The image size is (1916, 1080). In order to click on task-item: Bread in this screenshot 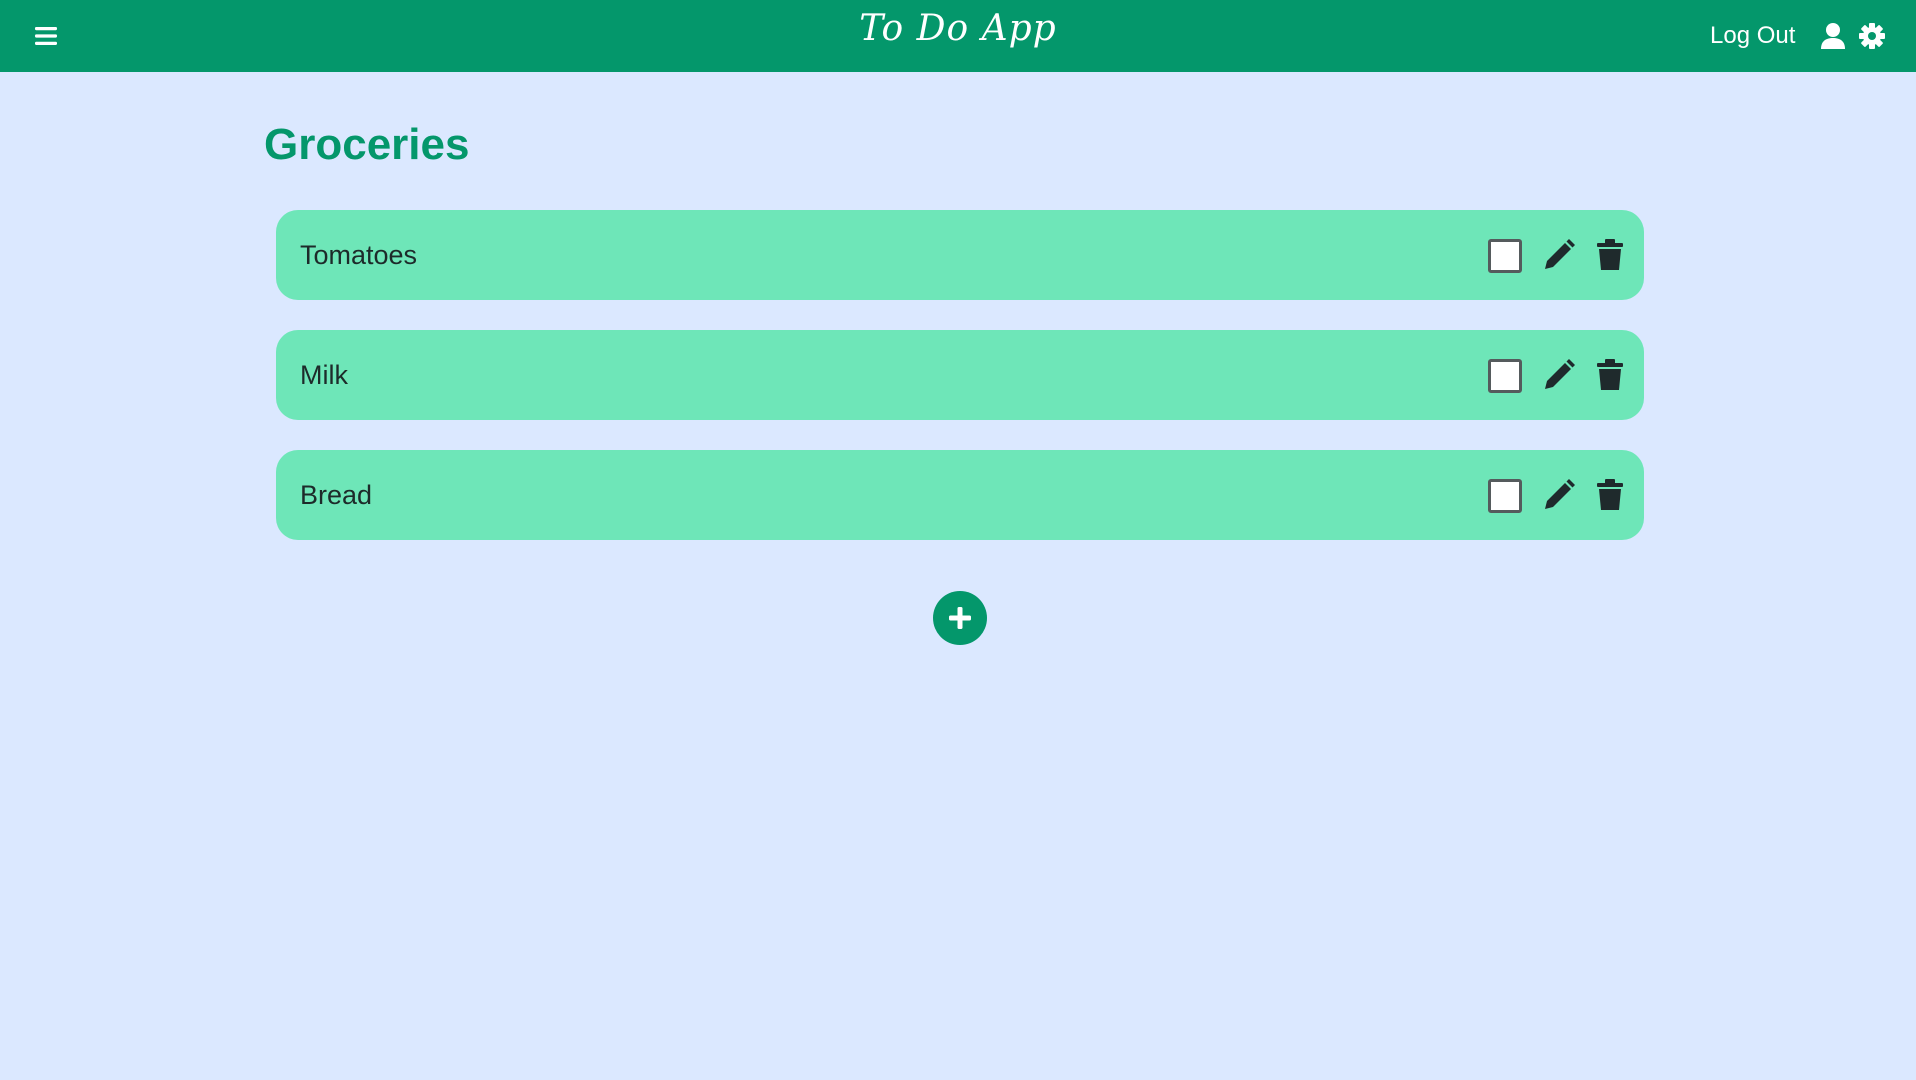, I will do `click(960, 495)`.